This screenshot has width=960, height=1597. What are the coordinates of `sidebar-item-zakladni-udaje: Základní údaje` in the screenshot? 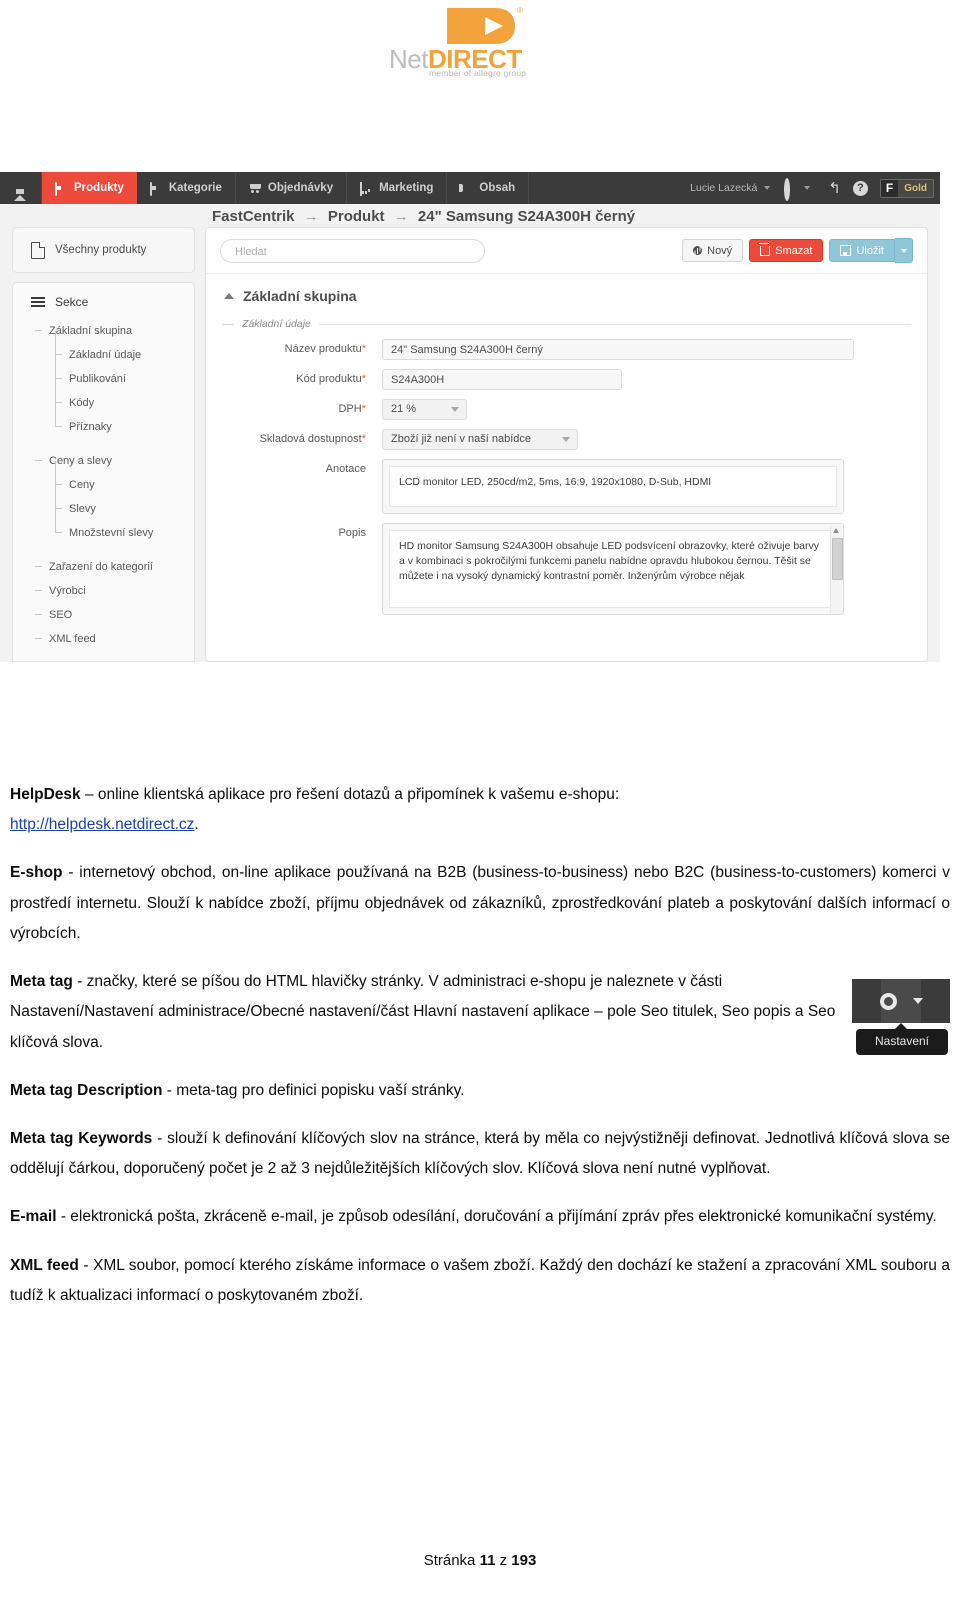 It's located at (114, 349).